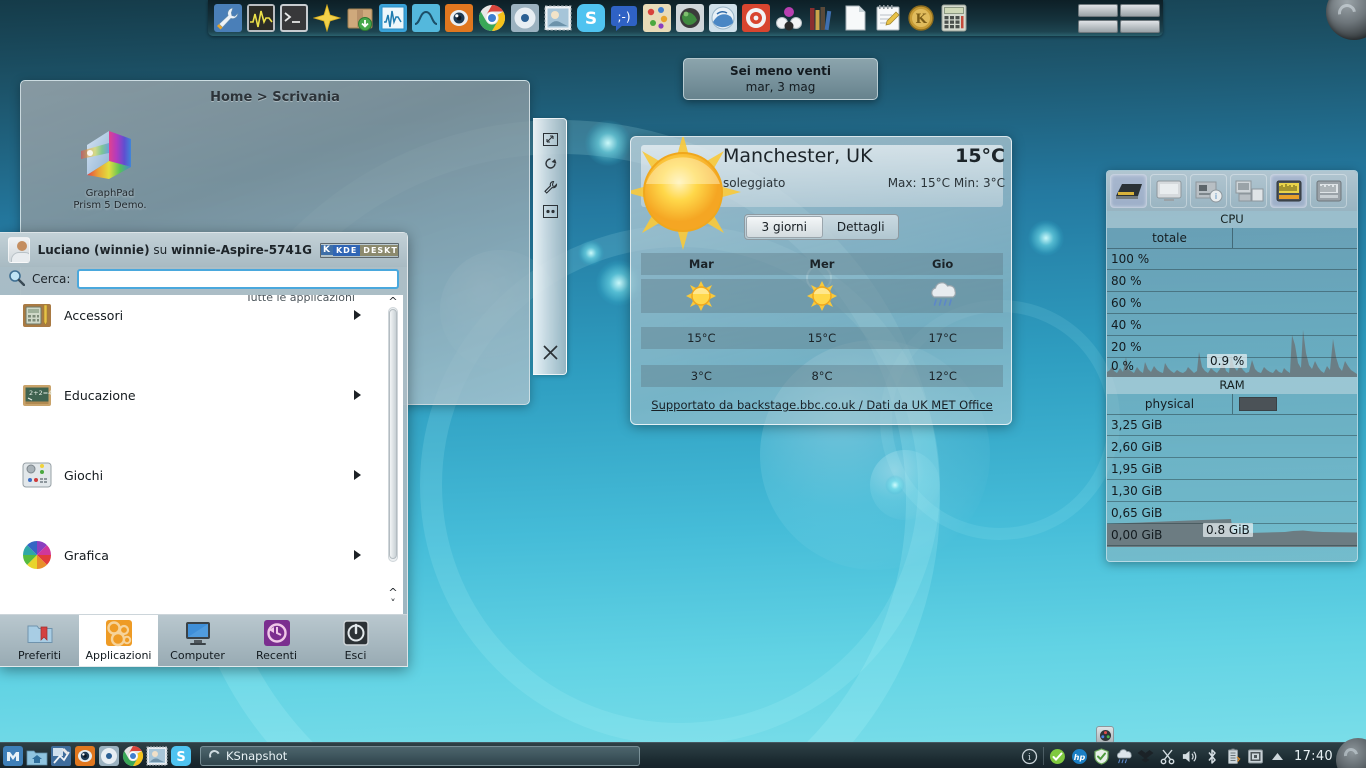  I want to click on list-item: Giochi, so click(191, 475).